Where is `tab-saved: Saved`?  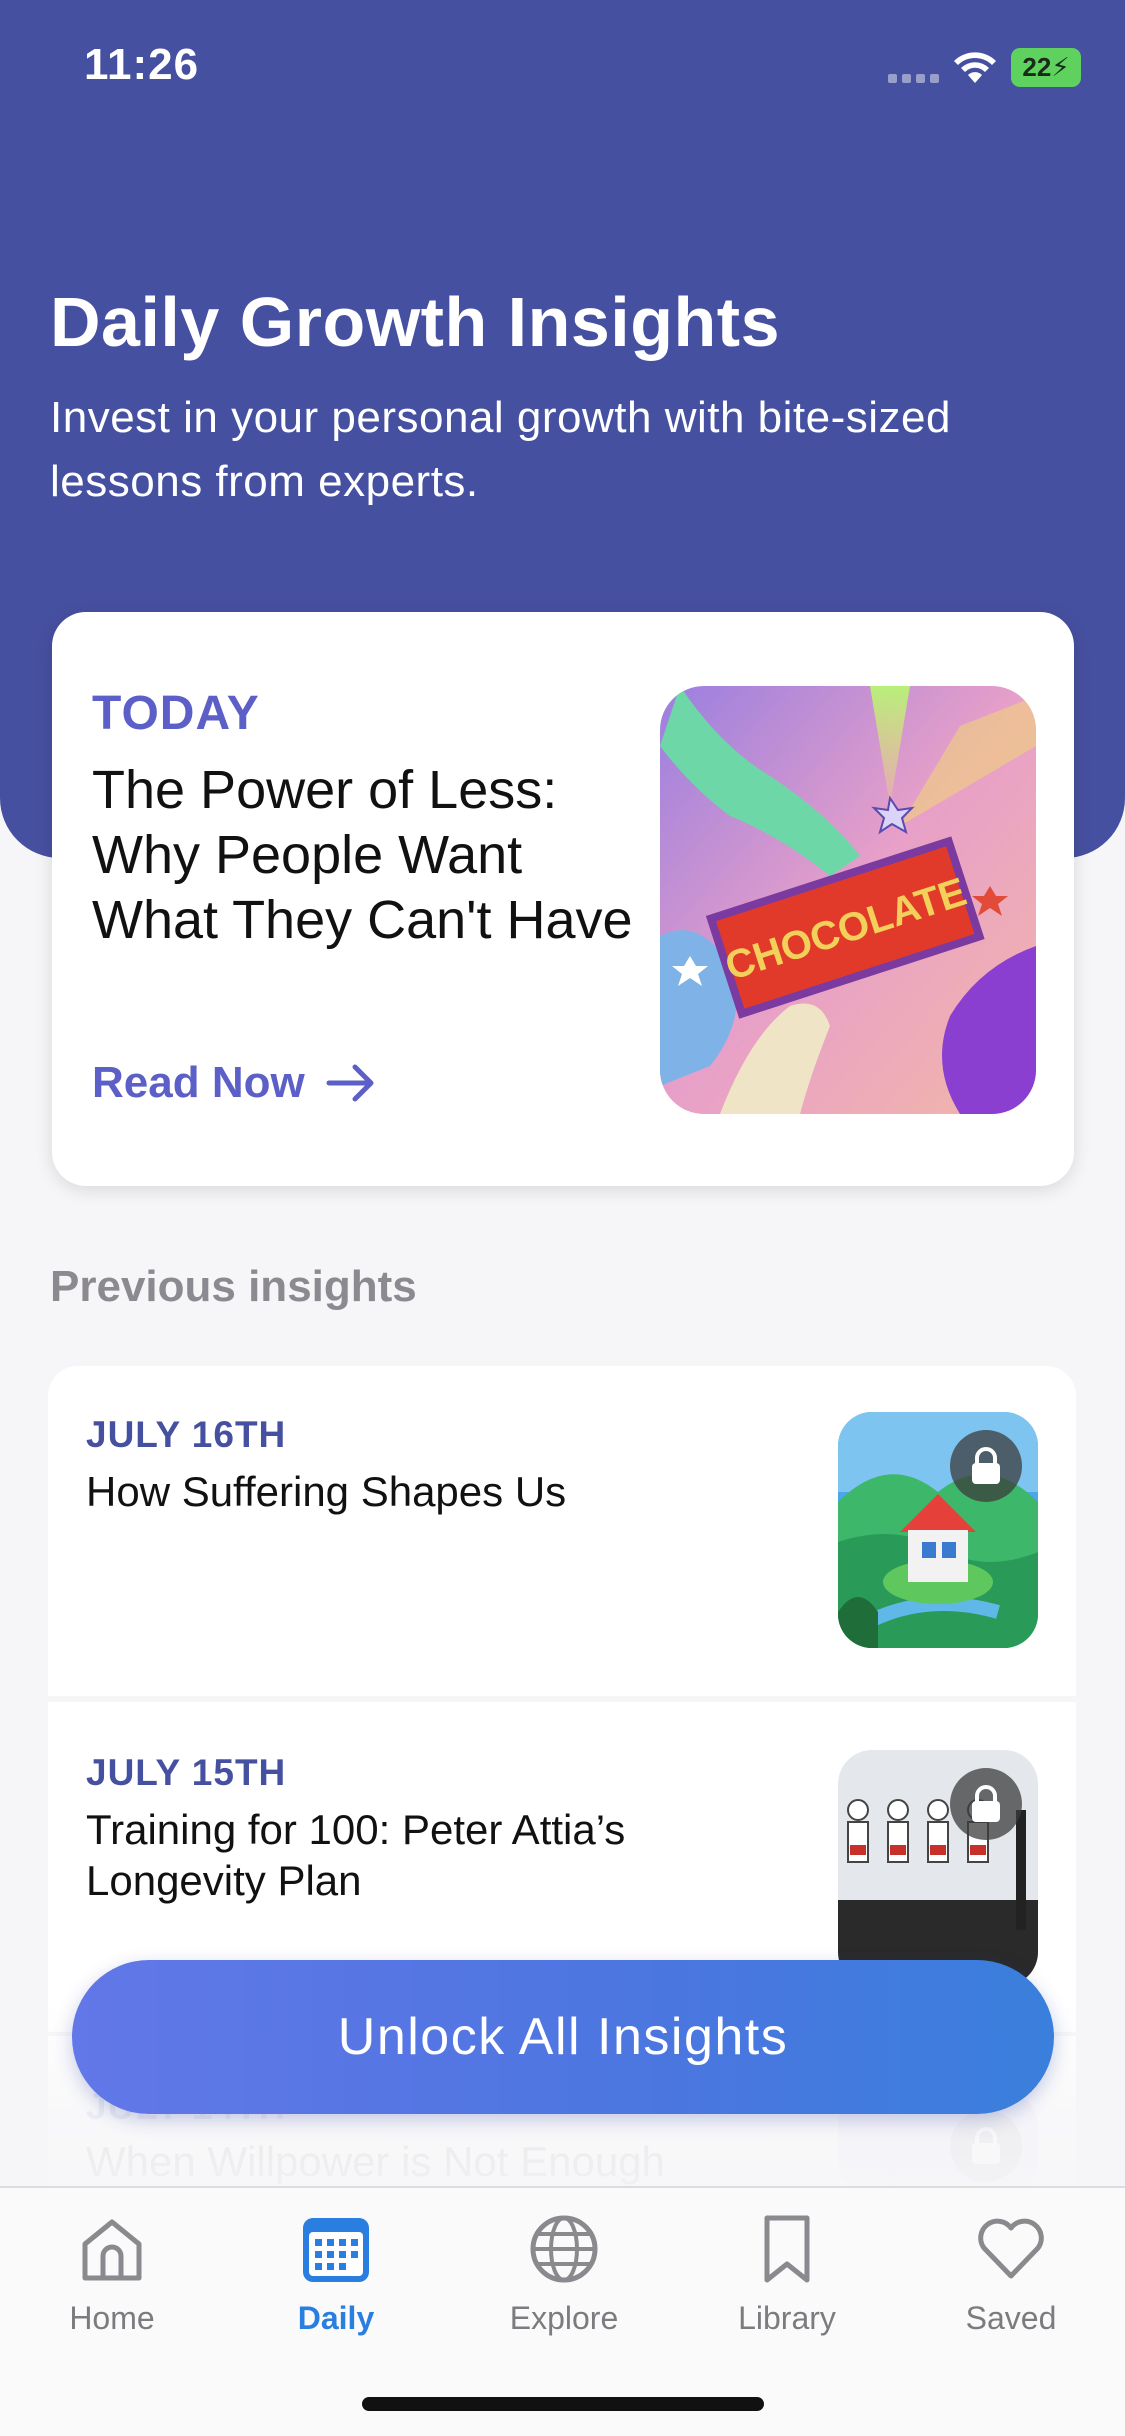
tab-saved: Saved is located at coordinates (1011, 2274).